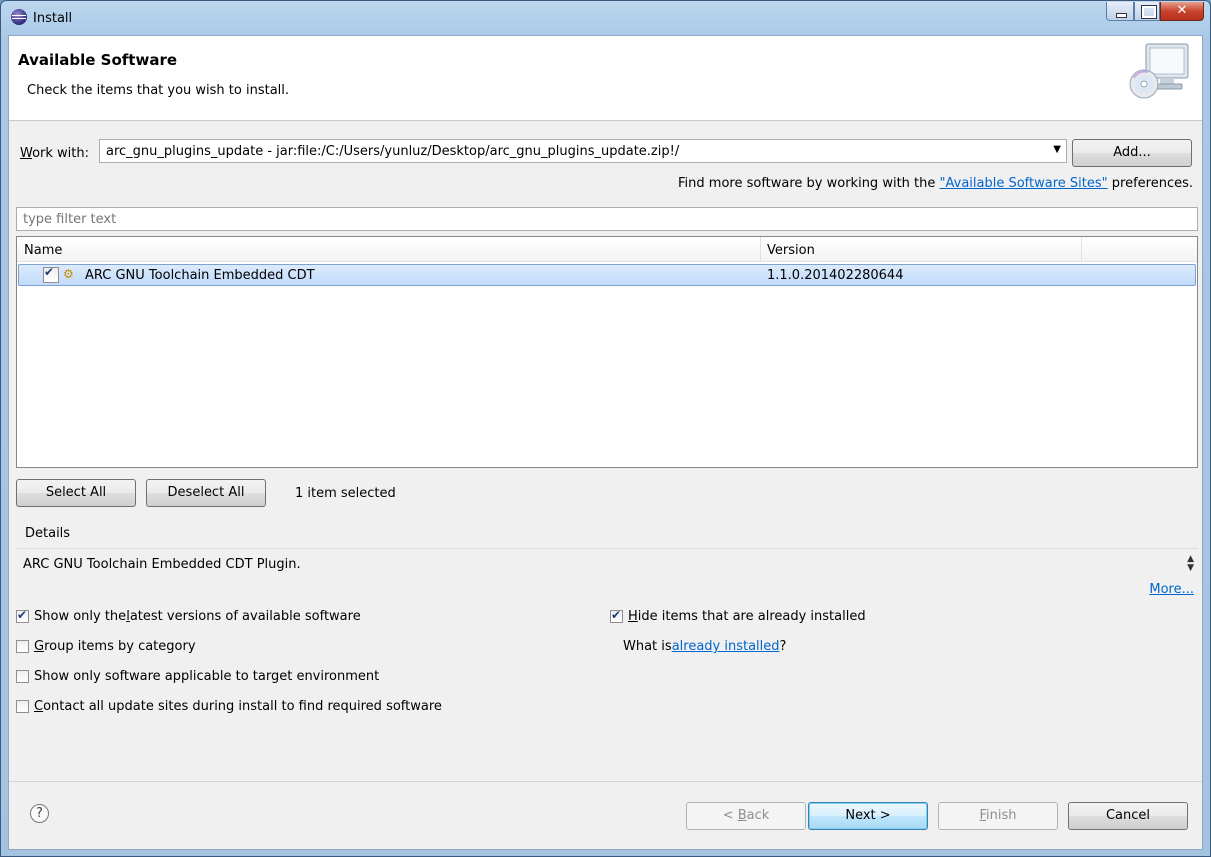 Image resolution: width=1211 pixels, height=857 pixels. What do you see at coordinates (1024, 183) in the screenshot?
I see `available-software-sites-link: "Available Software Sites"` at bounding box center [1024, 183].